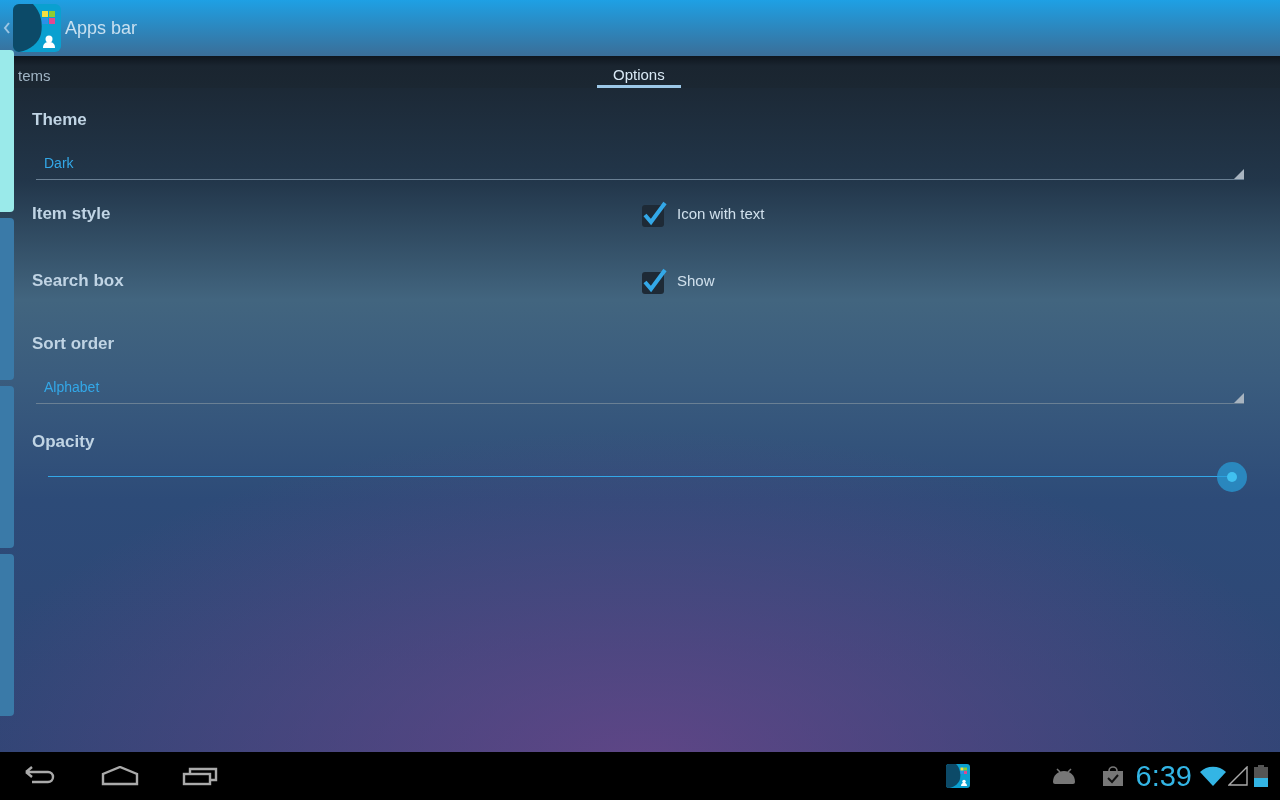 Image resolution: width=1280 pixels, height=800 pixels. Describe the element at coordinates (640, 164) in the screenshot. I see `dropdown: Dark` at that location.